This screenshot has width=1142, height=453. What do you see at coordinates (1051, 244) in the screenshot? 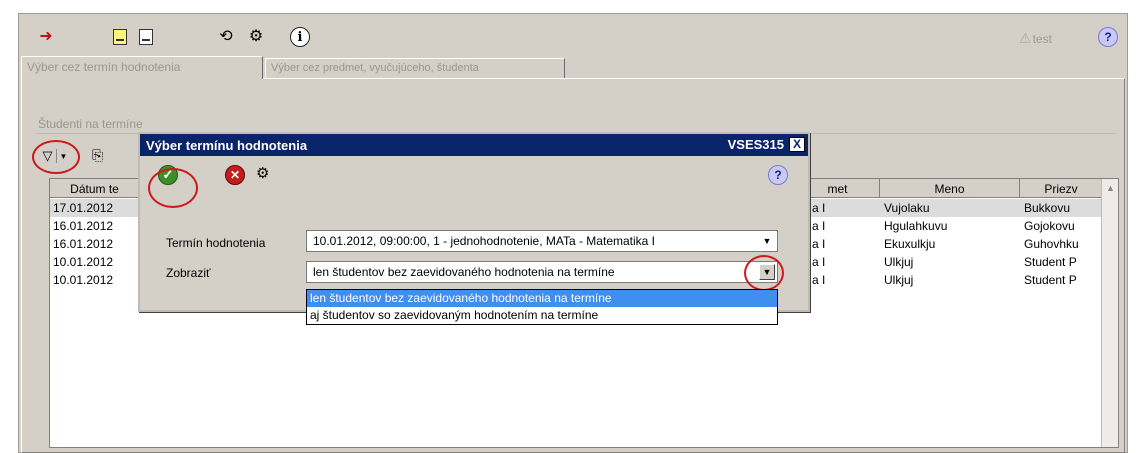
I see `cell-last-name: Guhovhku` at bounding box center [1051, 244].